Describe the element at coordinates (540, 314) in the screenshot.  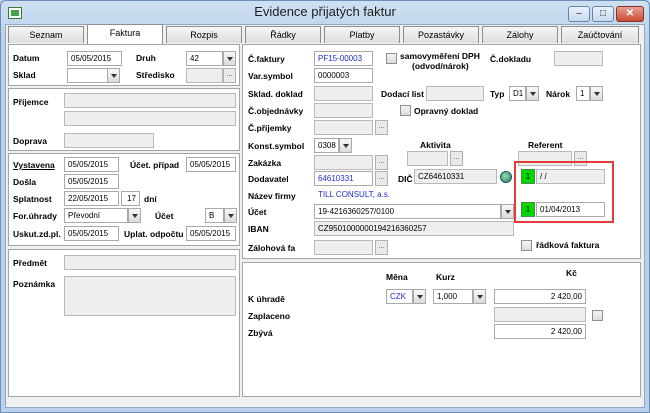
I see `zaplaceno-field` at that location.